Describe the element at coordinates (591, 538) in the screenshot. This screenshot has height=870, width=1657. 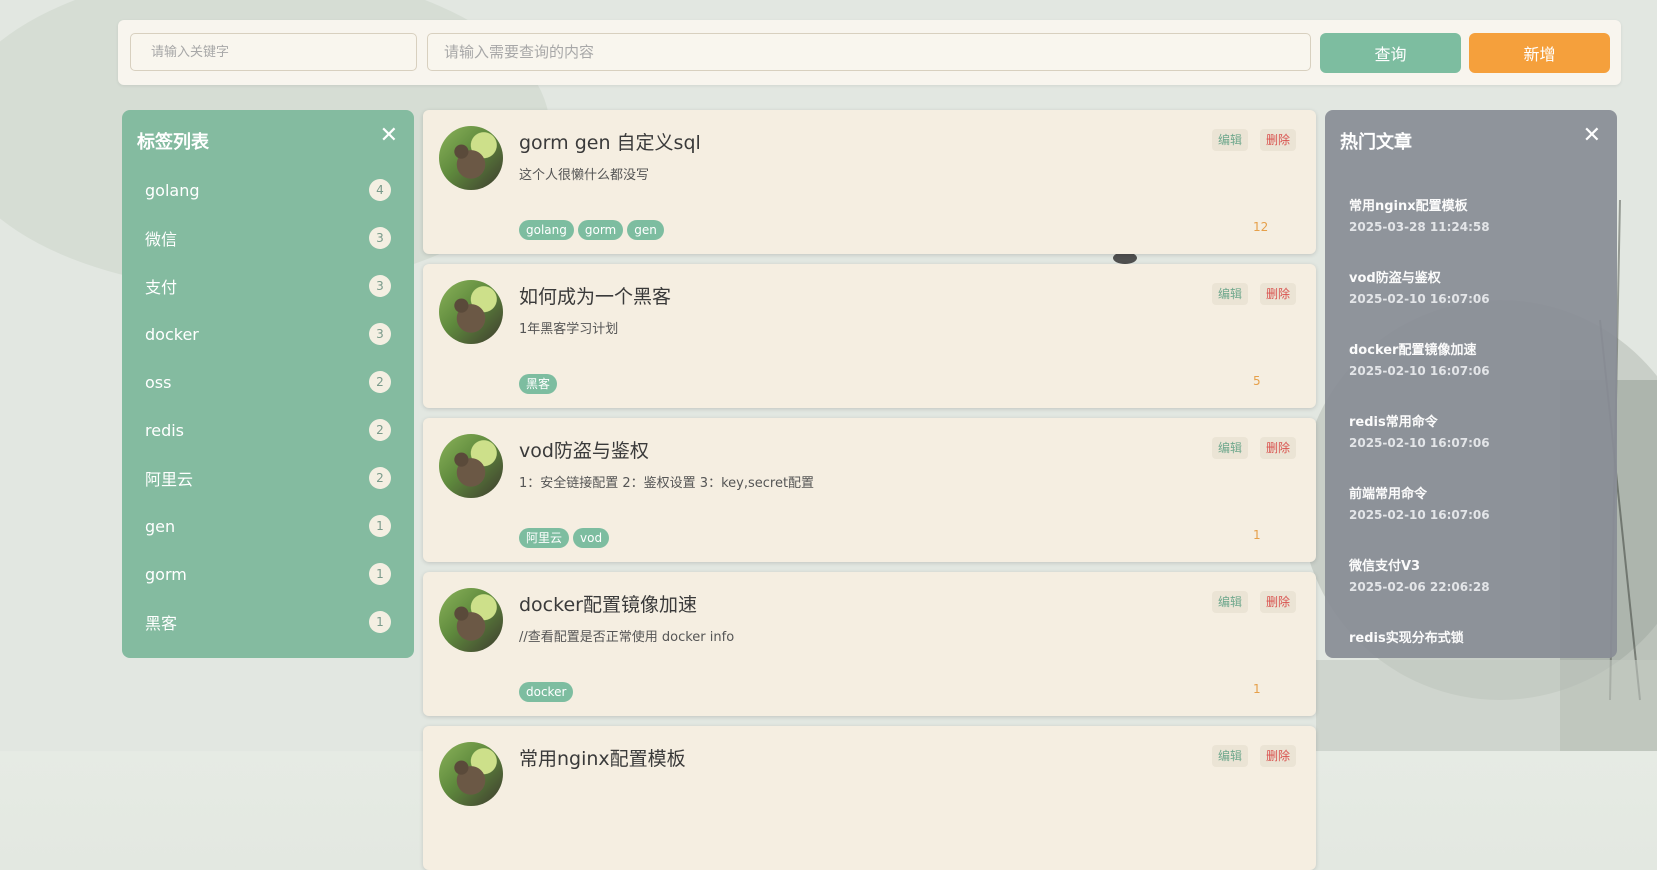
I see `tag-pill: vod` at that location.